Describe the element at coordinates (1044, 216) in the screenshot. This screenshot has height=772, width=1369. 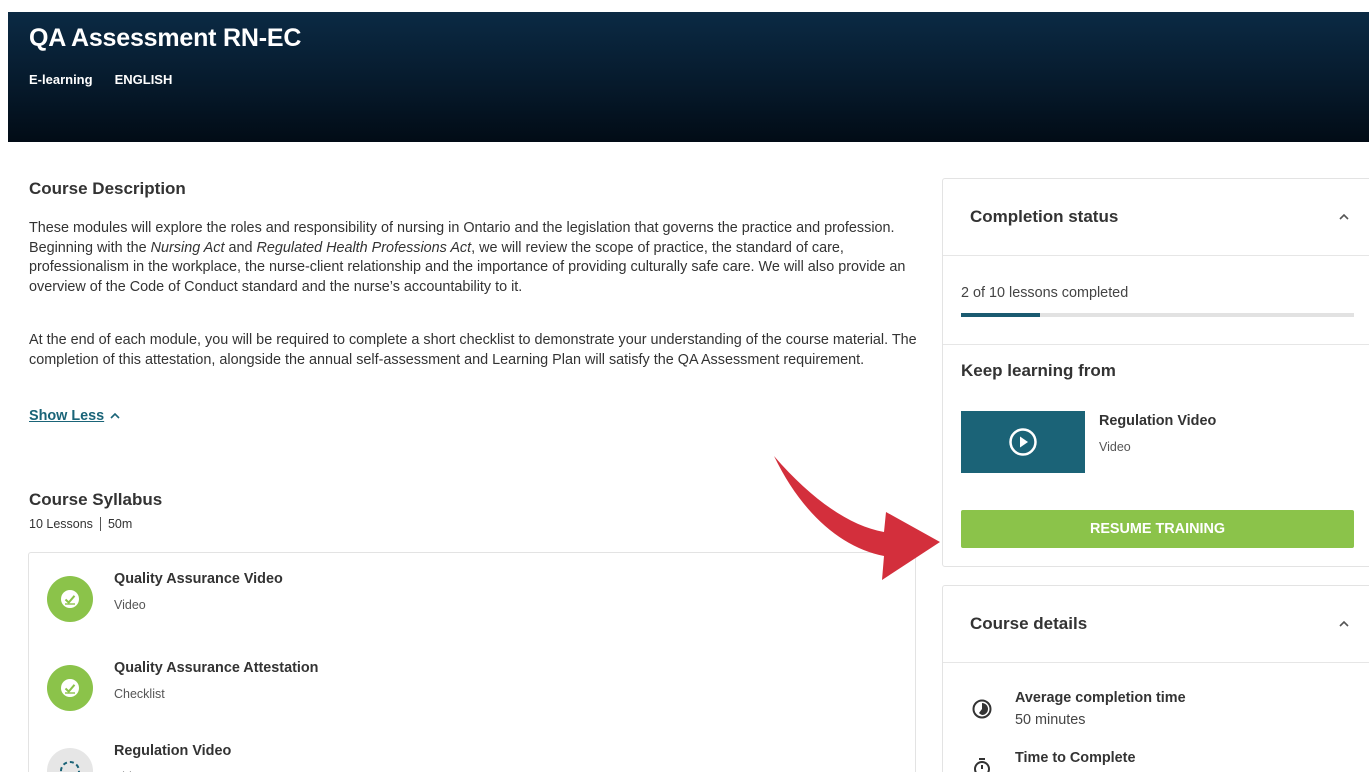
I see `completion-status-heading: Completion status` at that location.